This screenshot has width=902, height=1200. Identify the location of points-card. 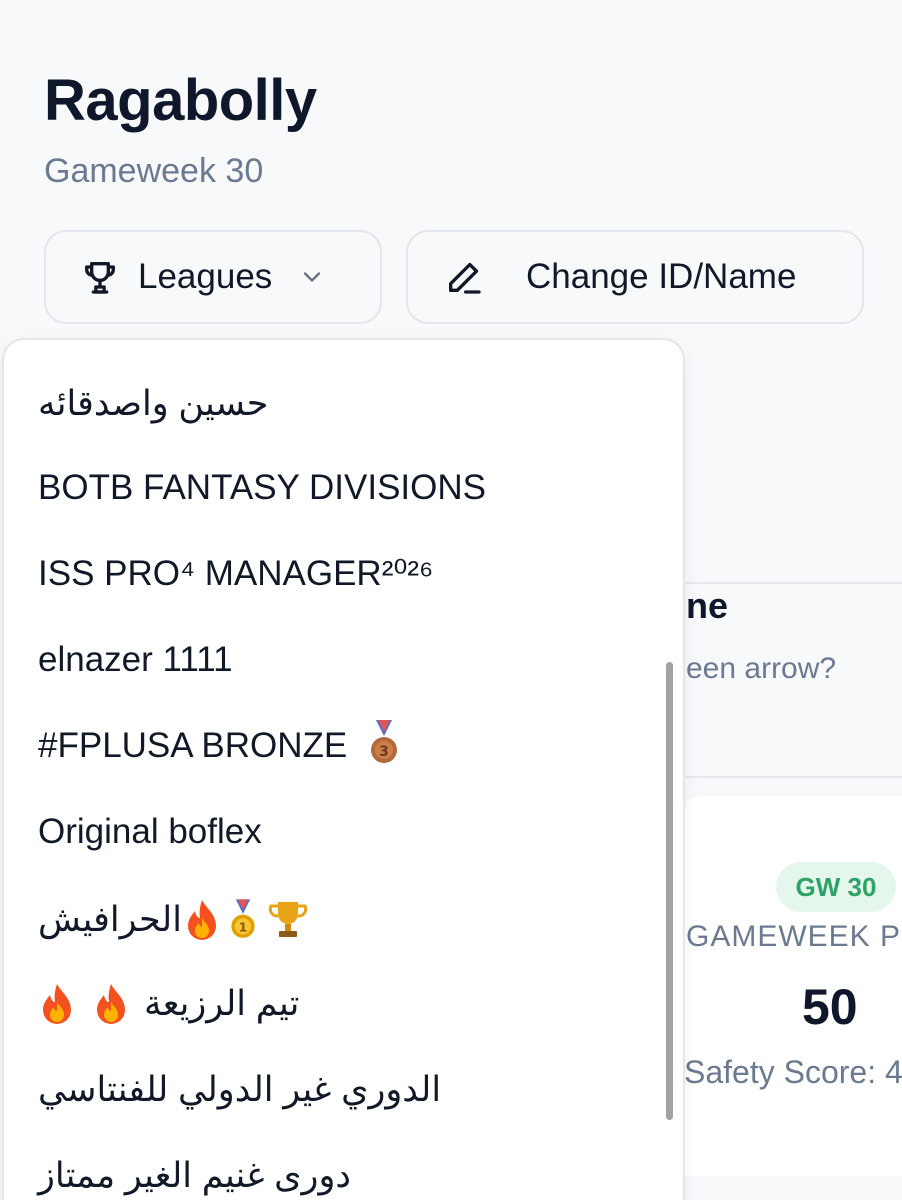
(792, 986).